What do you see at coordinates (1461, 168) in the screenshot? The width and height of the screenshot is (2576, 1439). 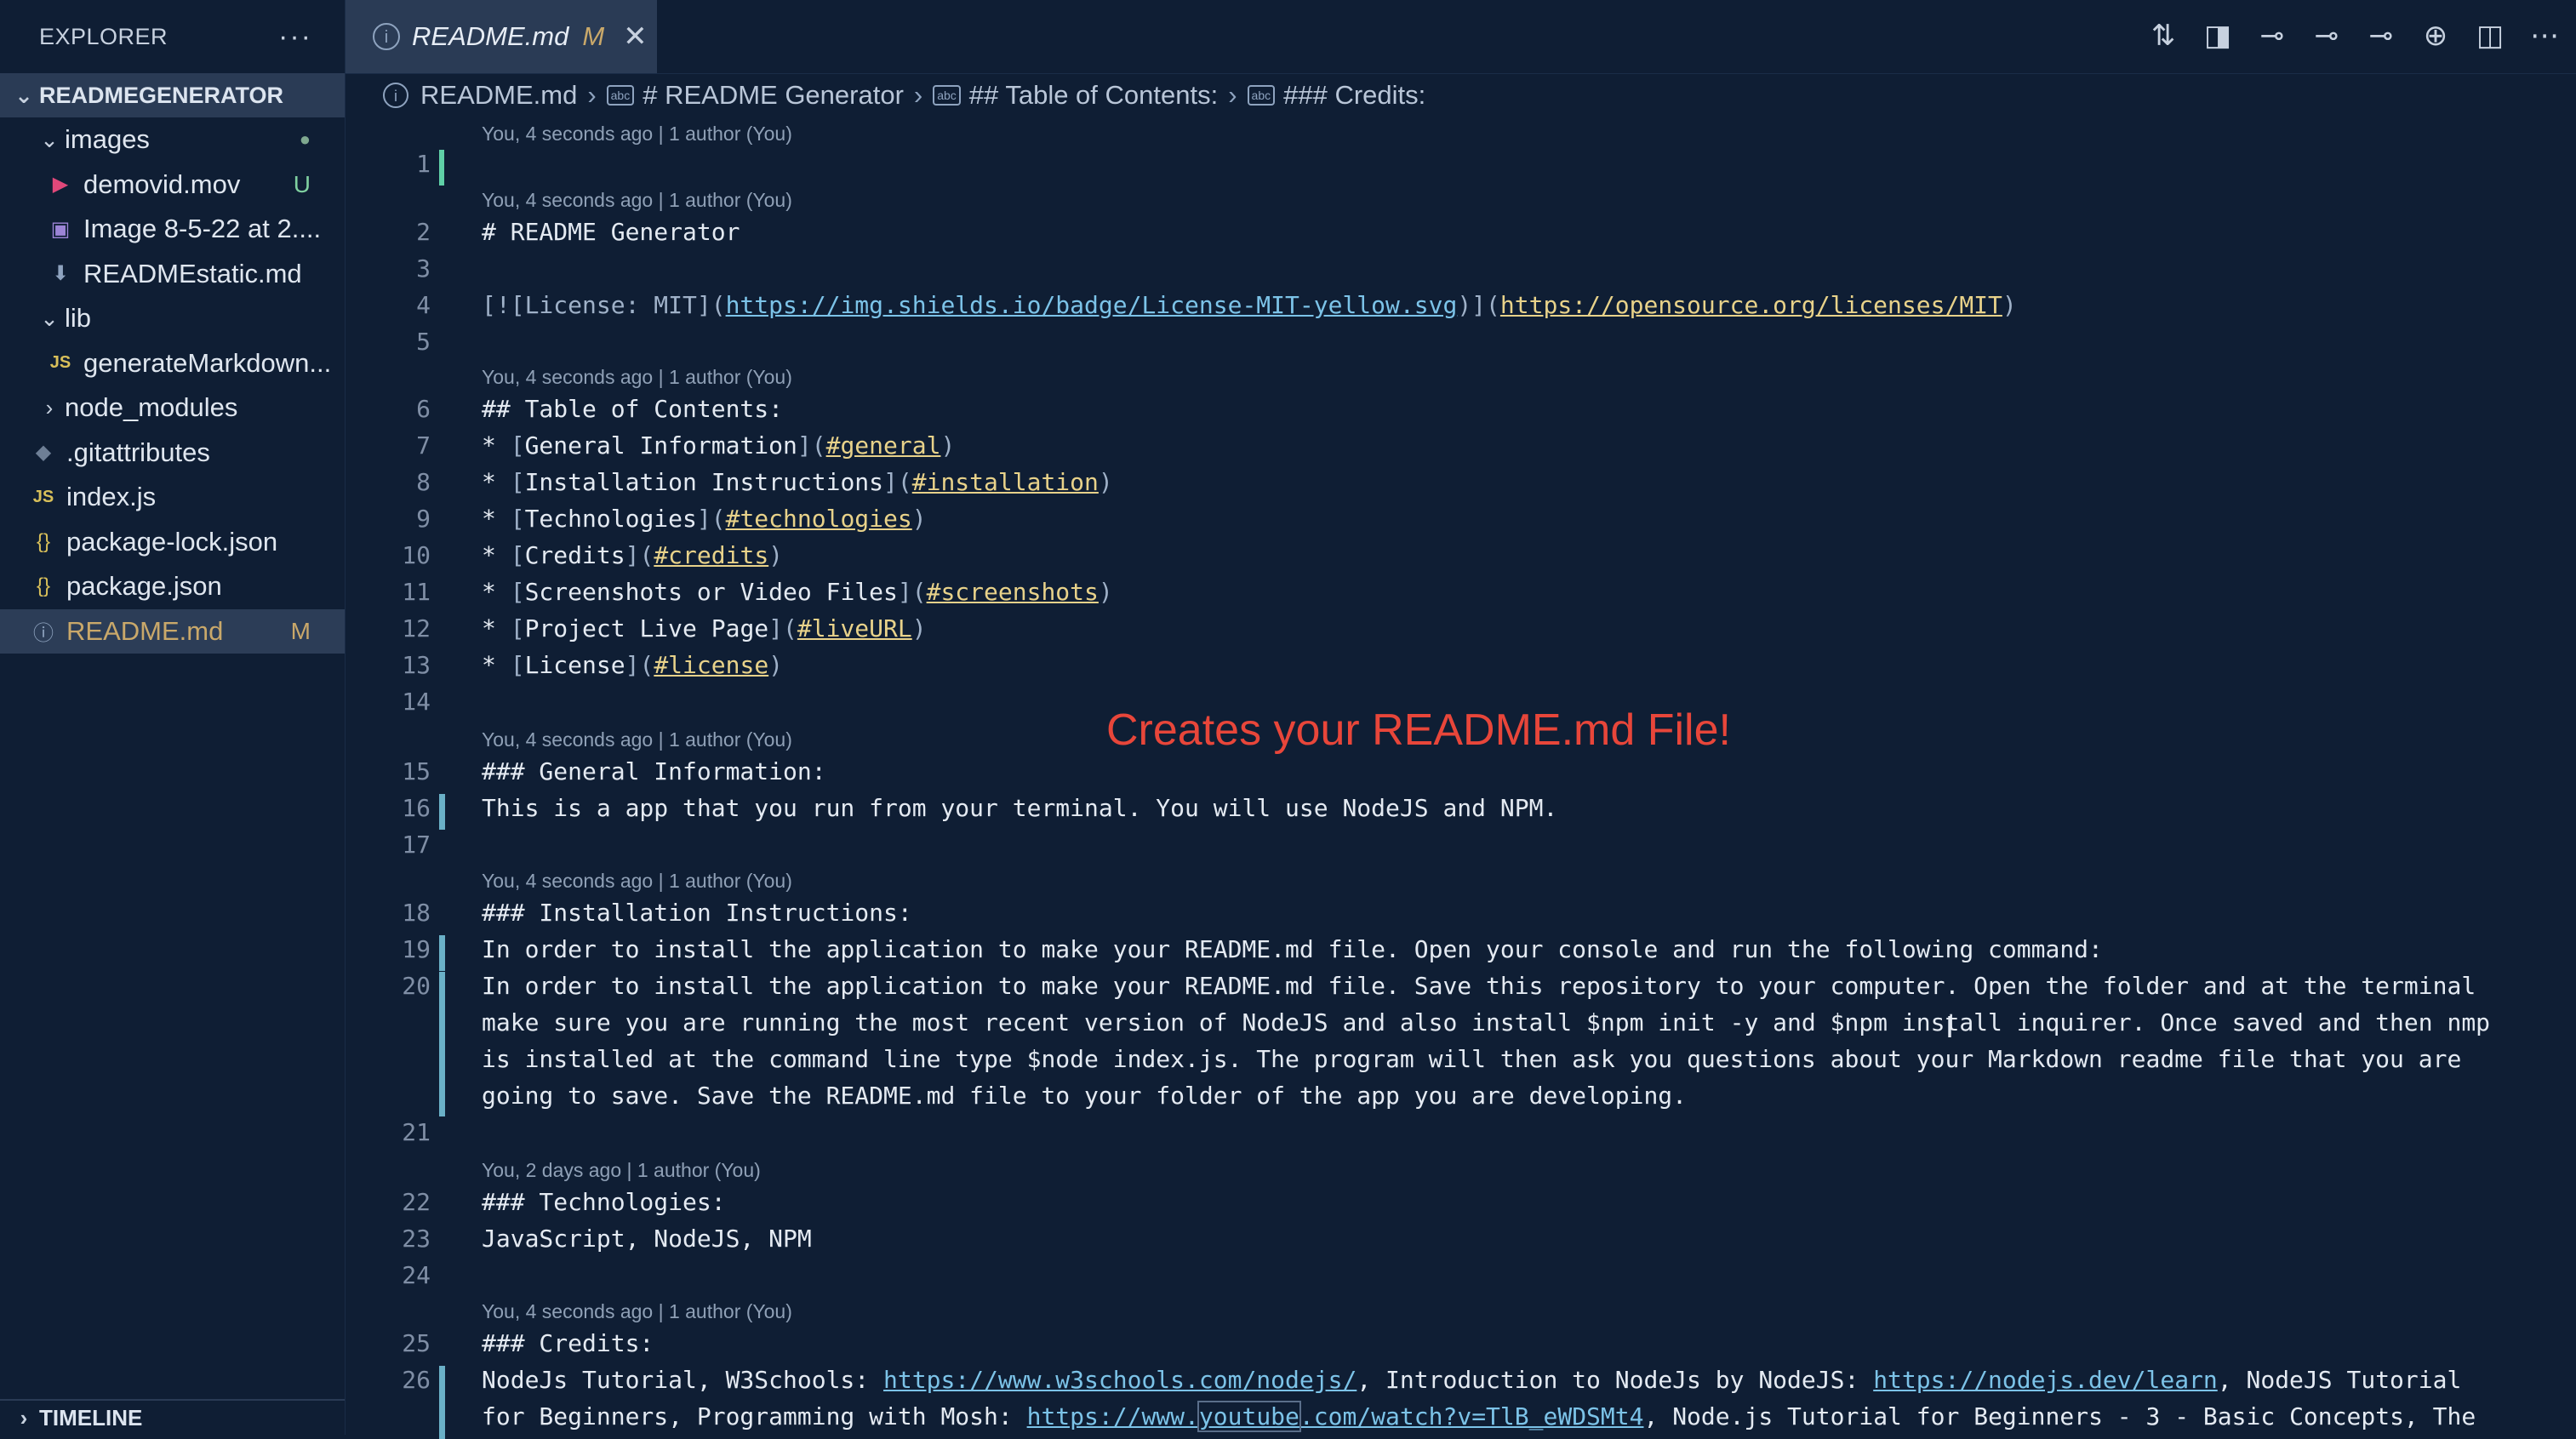 I see `code-line: 1` at bounding box center [1461, 168].